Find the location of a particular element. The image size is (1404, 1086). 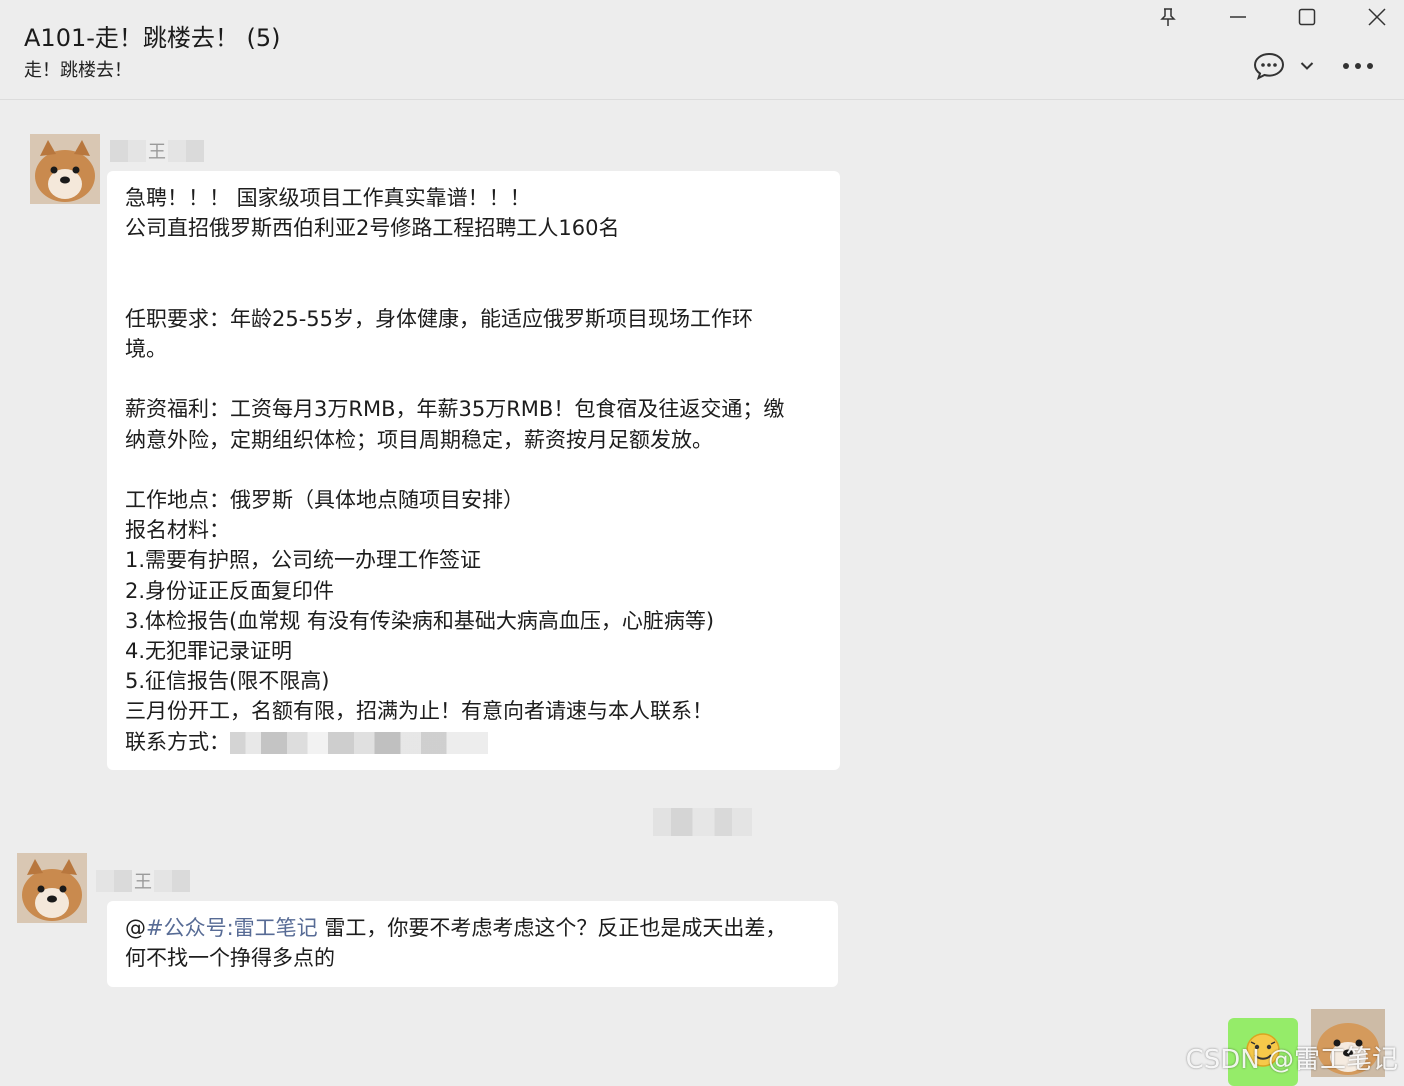

at-sign: @ is located at coordinates (135, 928).